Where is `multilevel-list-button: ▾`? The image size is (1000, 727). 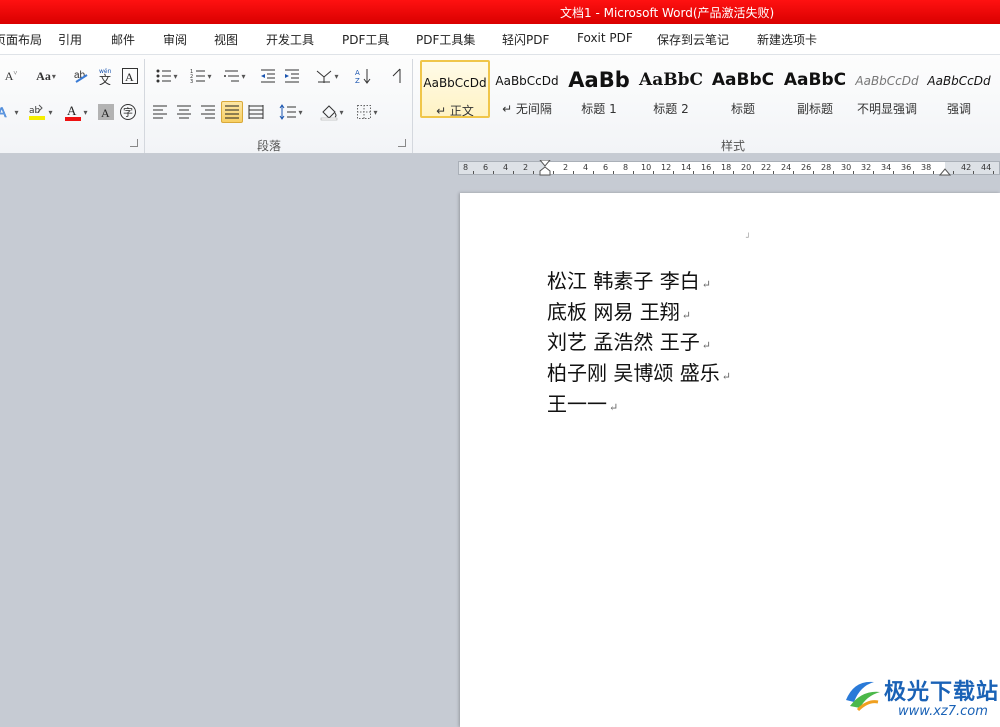 multilevel-list-button: ▾ is located at coordinates (235, 76).